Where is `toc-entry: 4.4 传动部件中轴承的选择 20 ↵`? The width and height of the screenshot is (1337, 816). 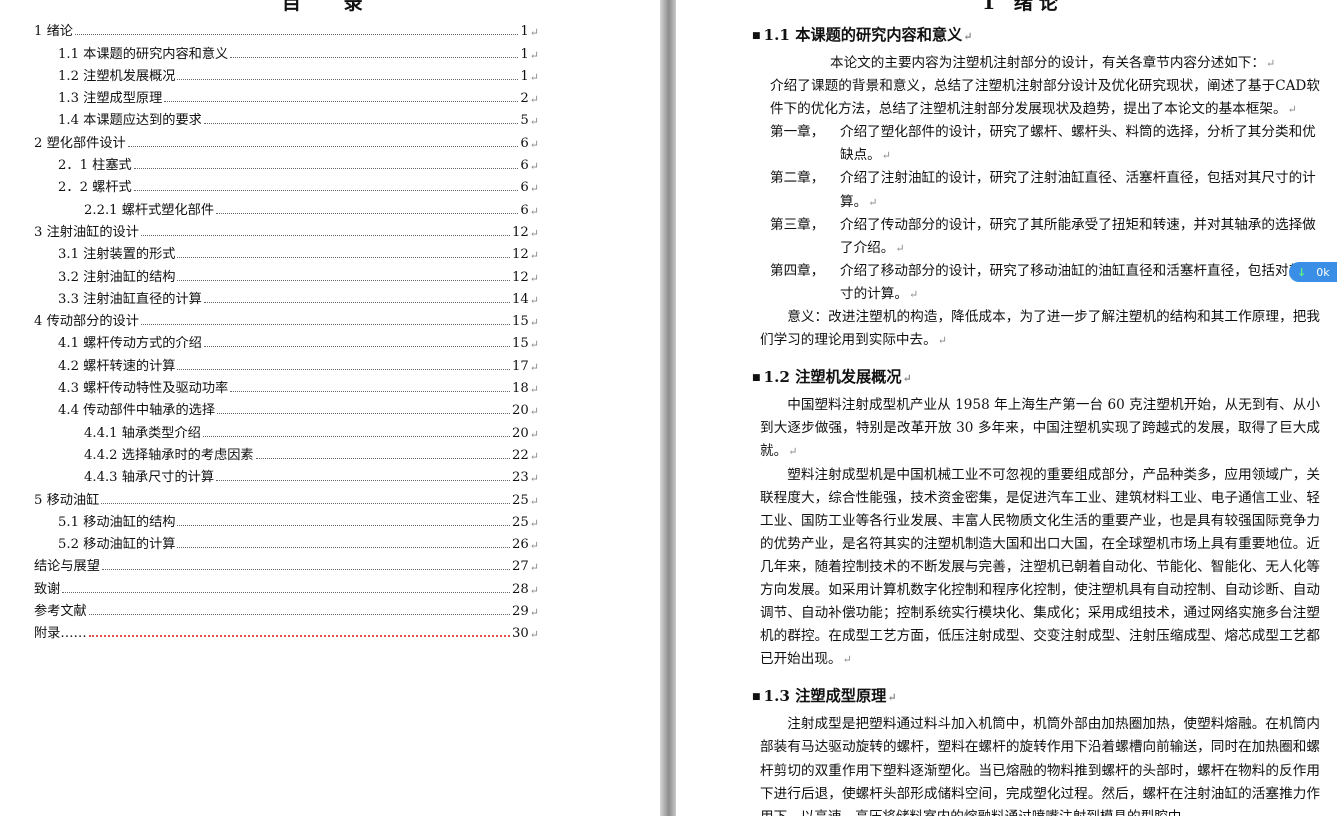 toc-entry: 4.4 传动部件中轴承的选择 20 ↵ is located at coordinates (286, 407).